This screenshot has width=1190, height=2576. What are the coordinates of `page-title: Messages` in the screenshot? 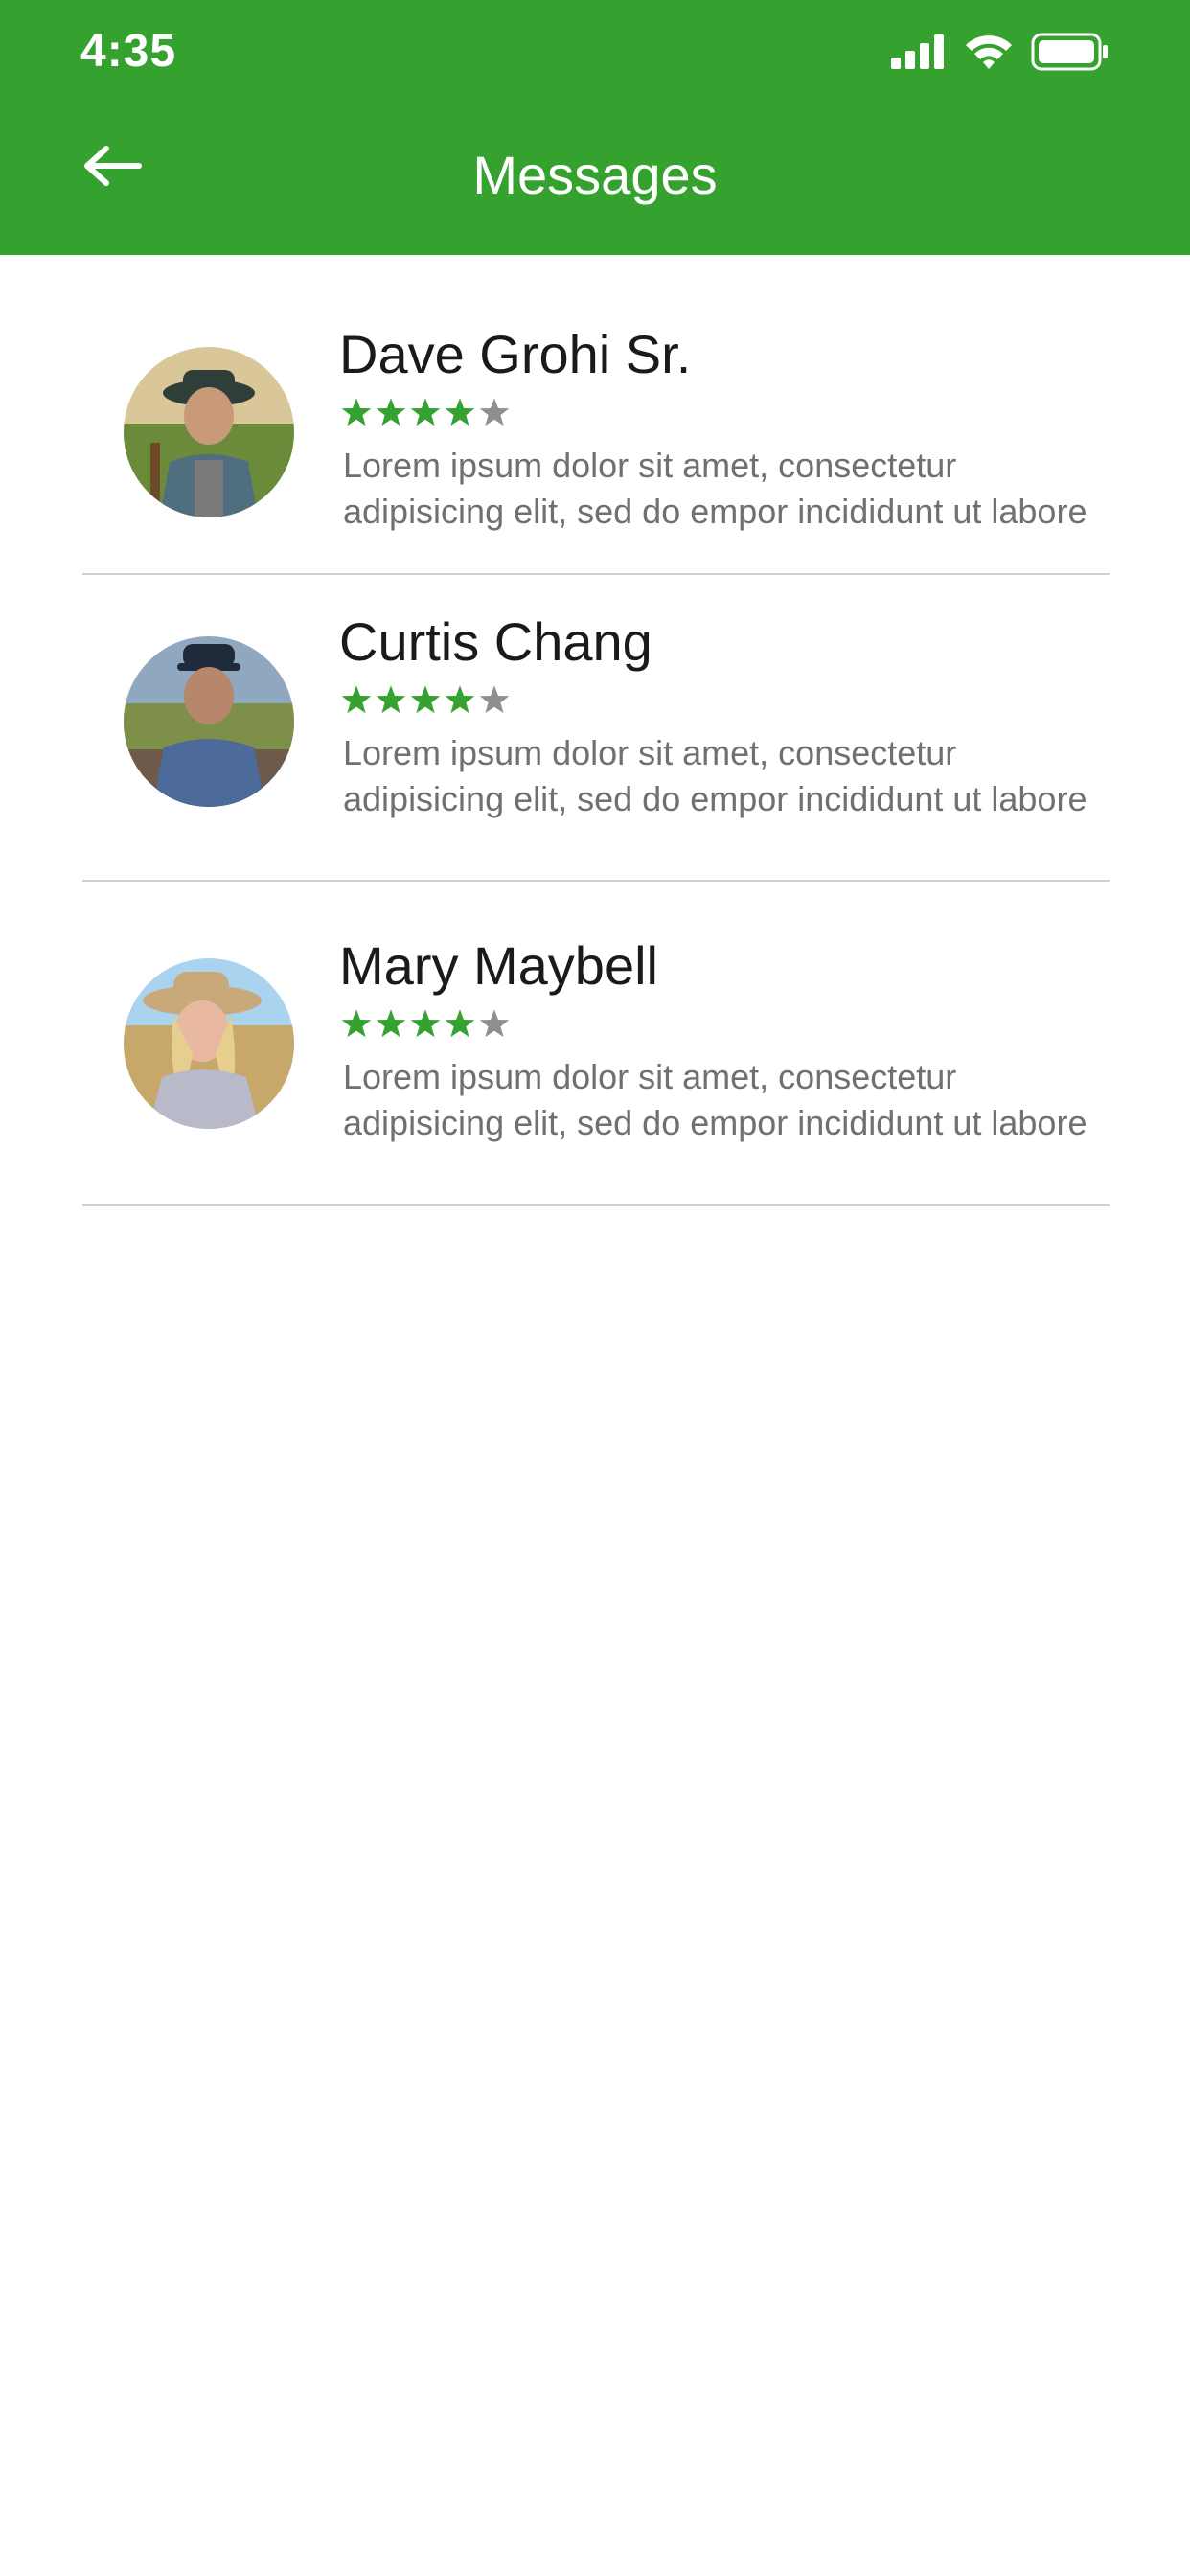 It's located at (595, 175).